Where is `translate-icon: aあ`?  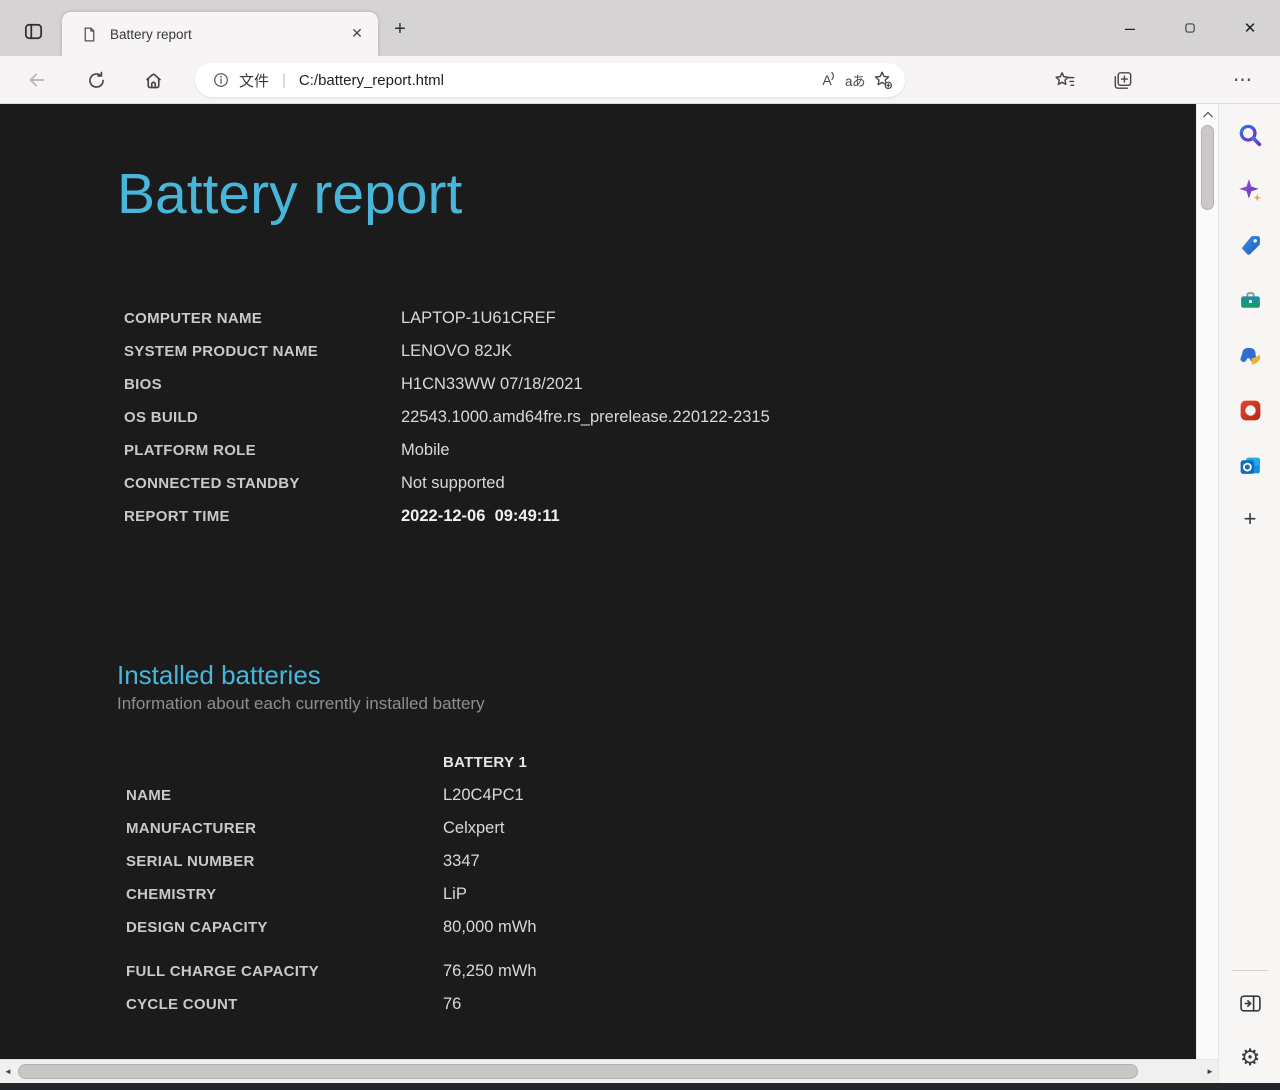
translate-icon: aあ is located at coordinates (855, 81).